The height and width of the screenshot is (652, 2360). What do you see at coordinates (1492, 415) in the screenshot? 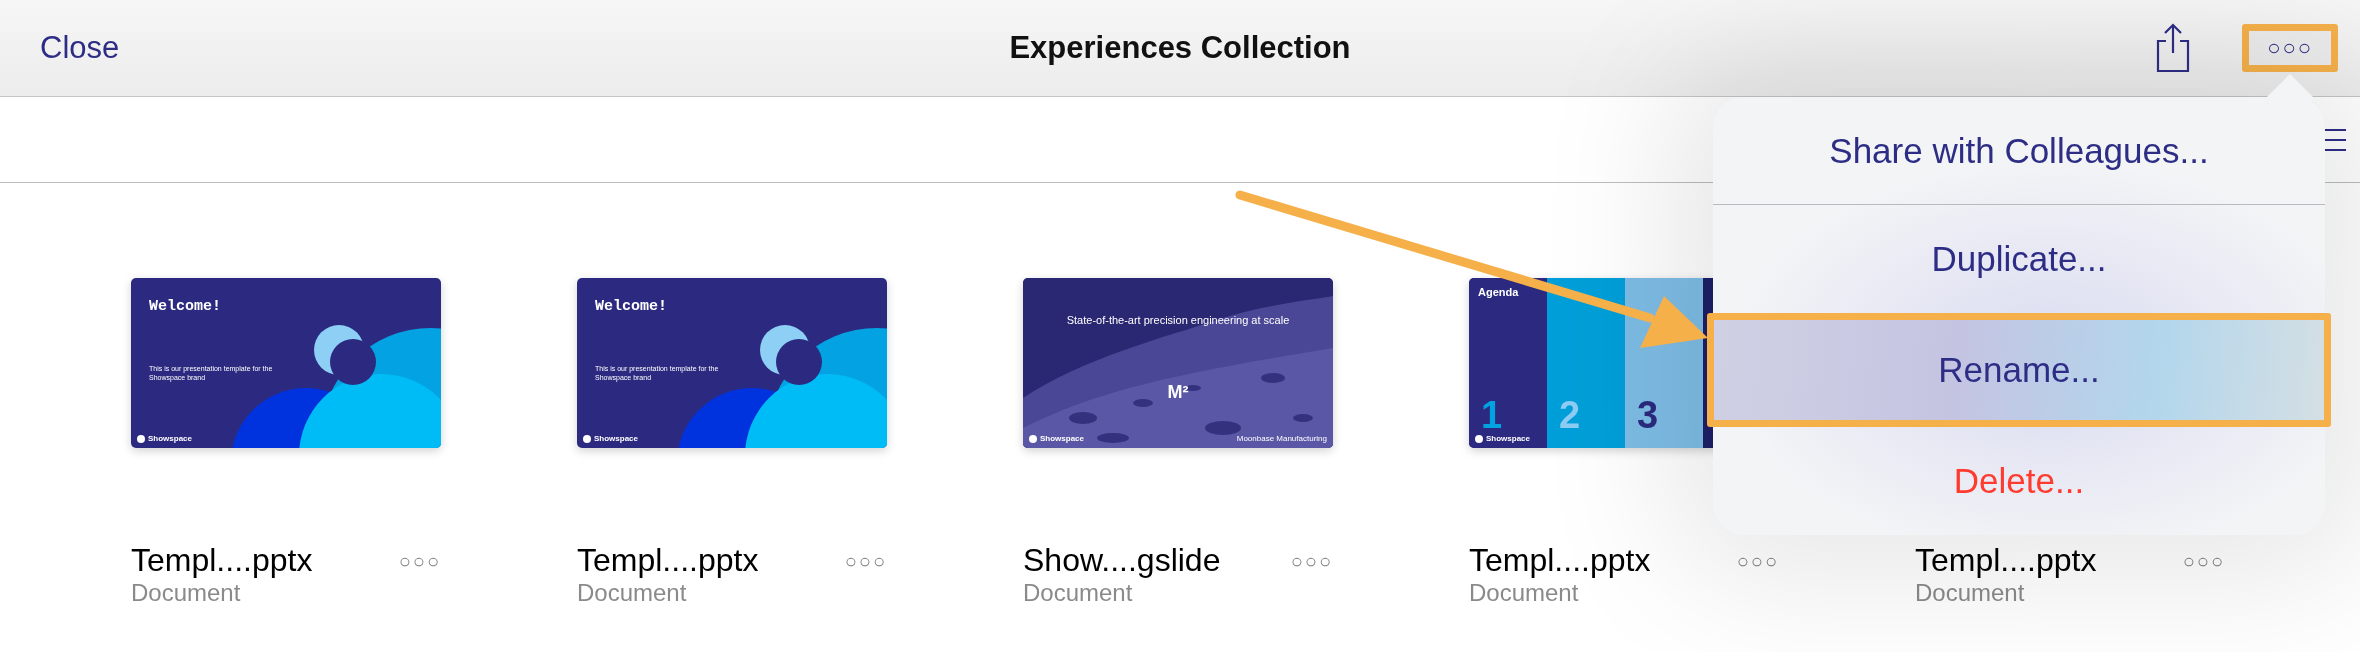
I see `slide-number: 1` at bounding box center [1492, 415].